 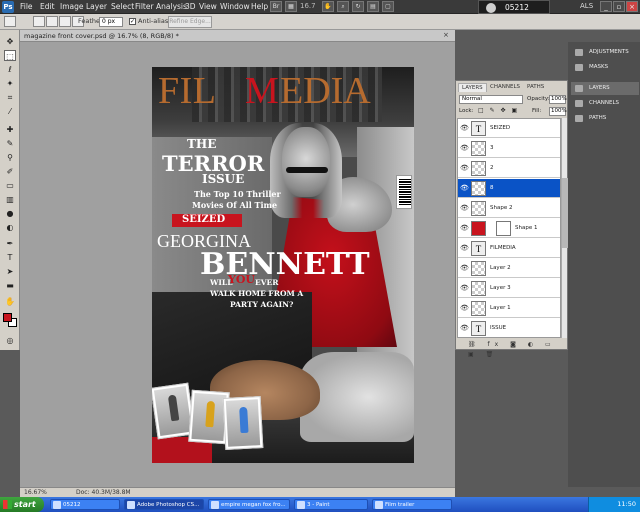 I want to click on tab-paths: PATHS, so click(x=535, y=87).